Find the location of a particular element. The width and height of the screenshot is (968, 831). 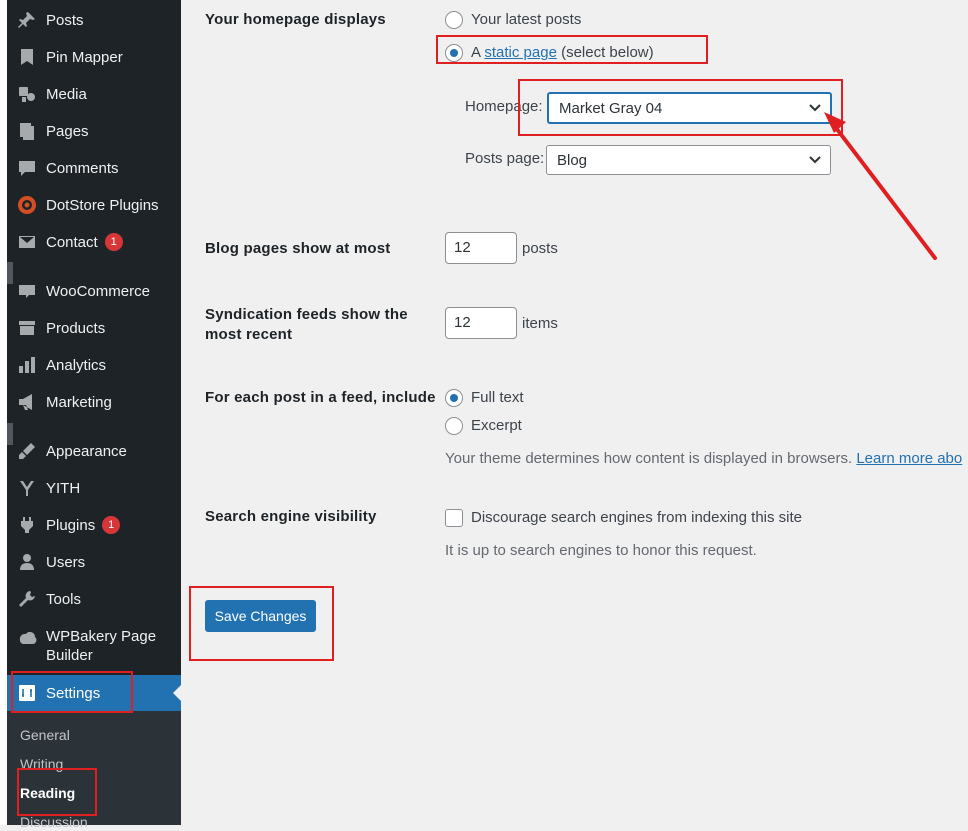

feed-include-label: For each post in a feed, include is located at coordinates (320, 397).